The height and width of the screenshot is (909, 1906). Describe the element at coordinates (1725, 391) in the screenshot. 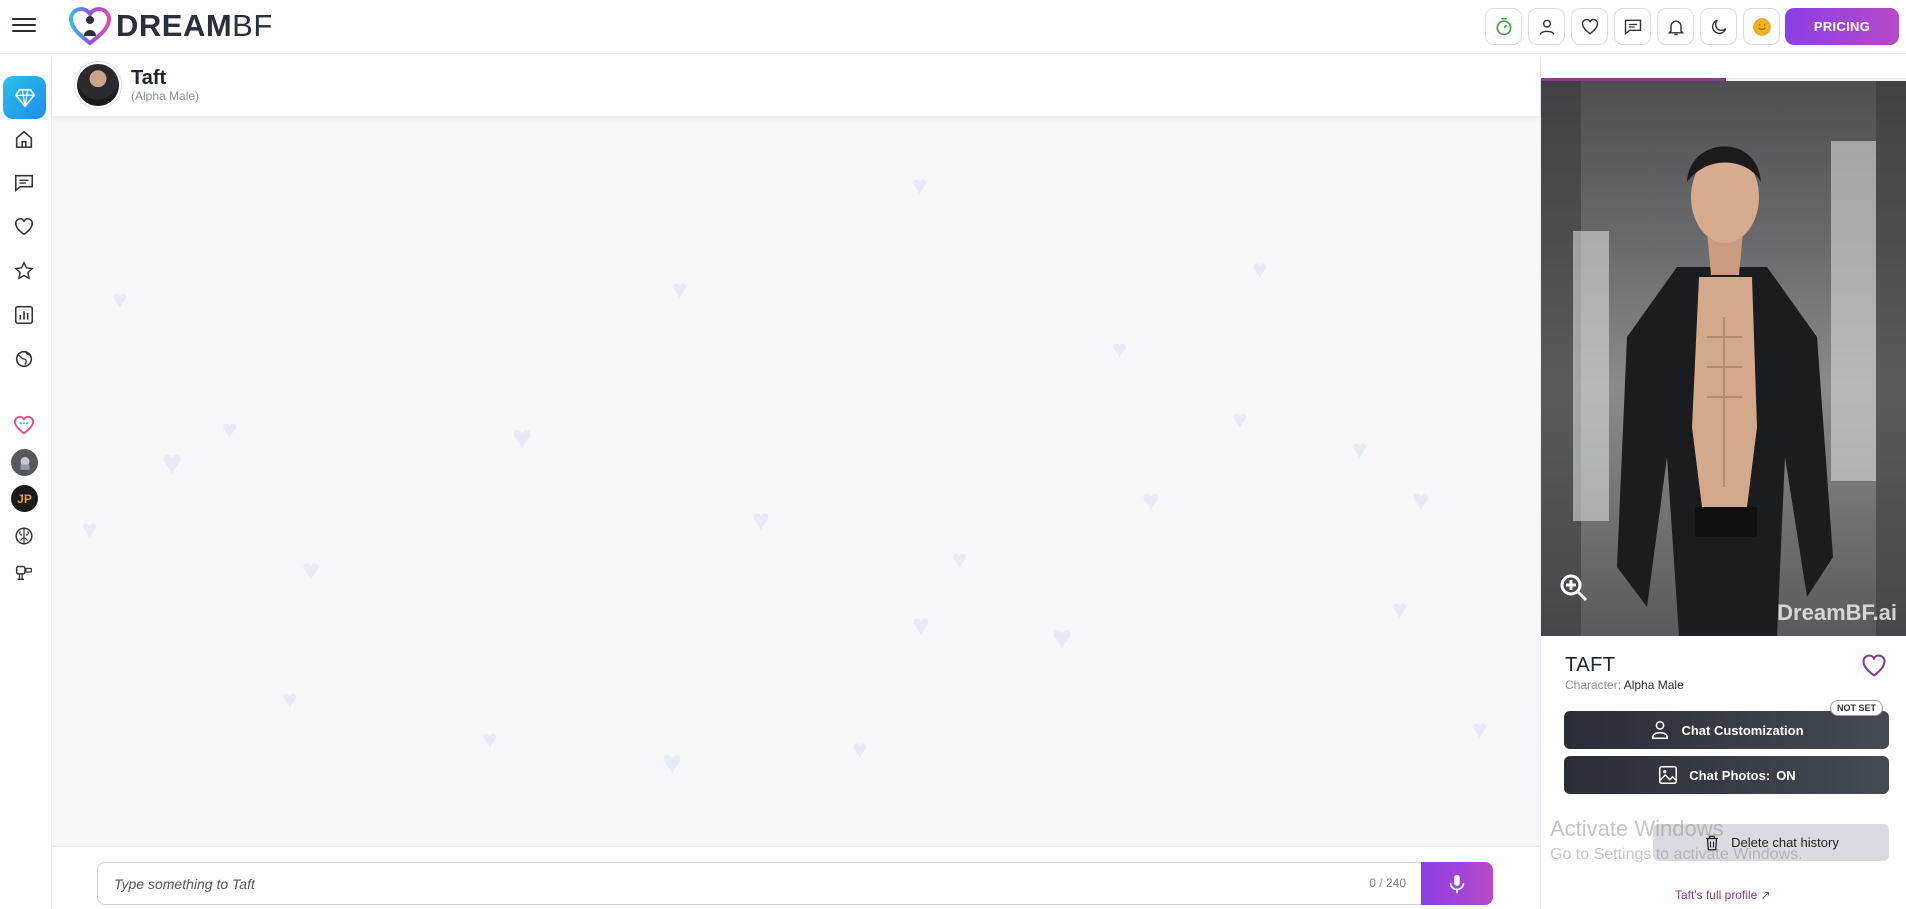

I see `profile-person-figure` at that location.